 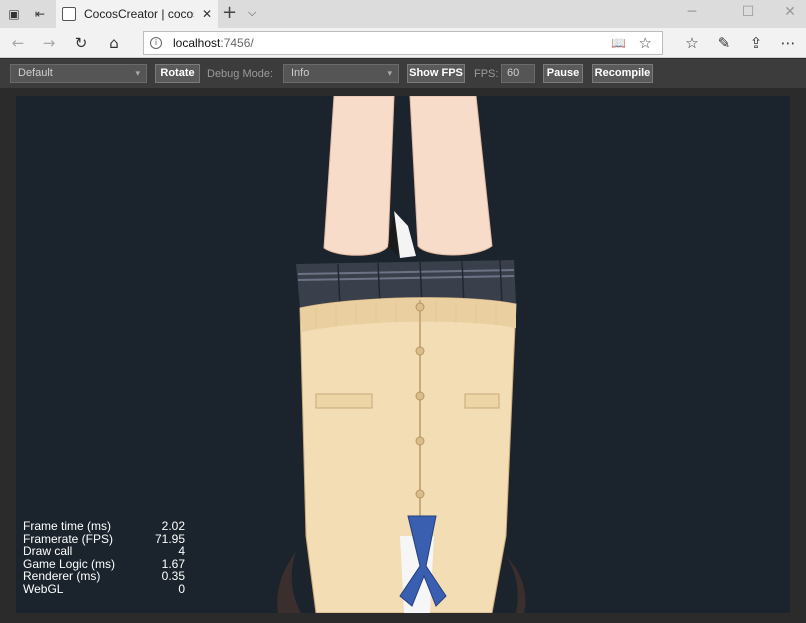 What do you see at coordinates (756, 43) in the screenshot?
I see `share-icon: ⇪` at bounding box center [756, 43].